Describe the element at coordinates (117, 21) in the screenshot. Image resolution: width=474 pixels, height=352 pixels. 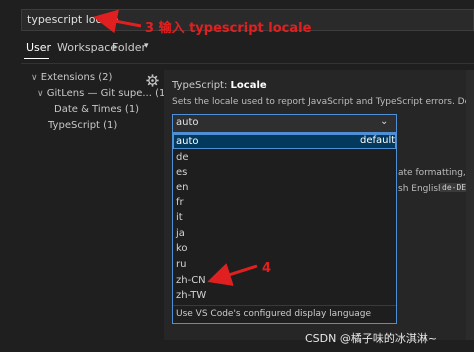
I see `arrow-to-search` at that location.